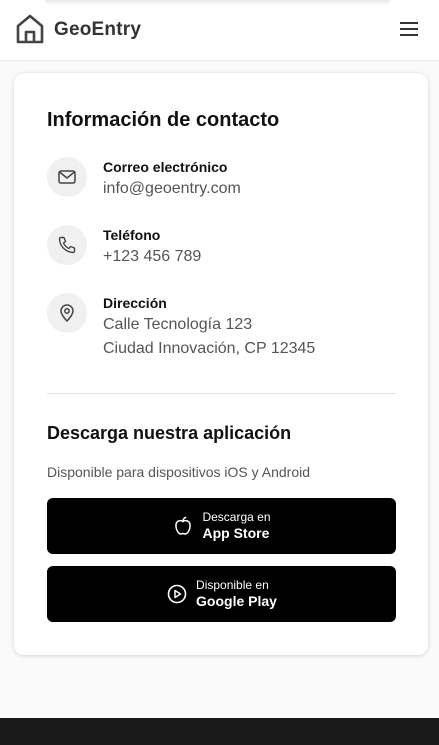 The width and height of the screenshot is (439, 745). What do you see at coordinates (135, 303) in the screenshot?
I see `address-label: Dirección` at bounding box center [135, 303].